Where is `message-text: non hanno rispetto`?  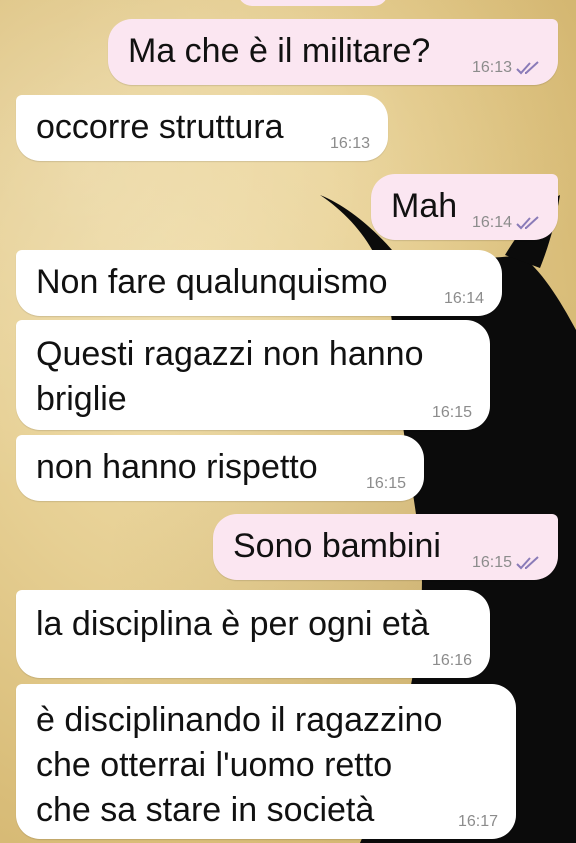 message-text: non hanno rispetto is located at coordinates (177, 467).